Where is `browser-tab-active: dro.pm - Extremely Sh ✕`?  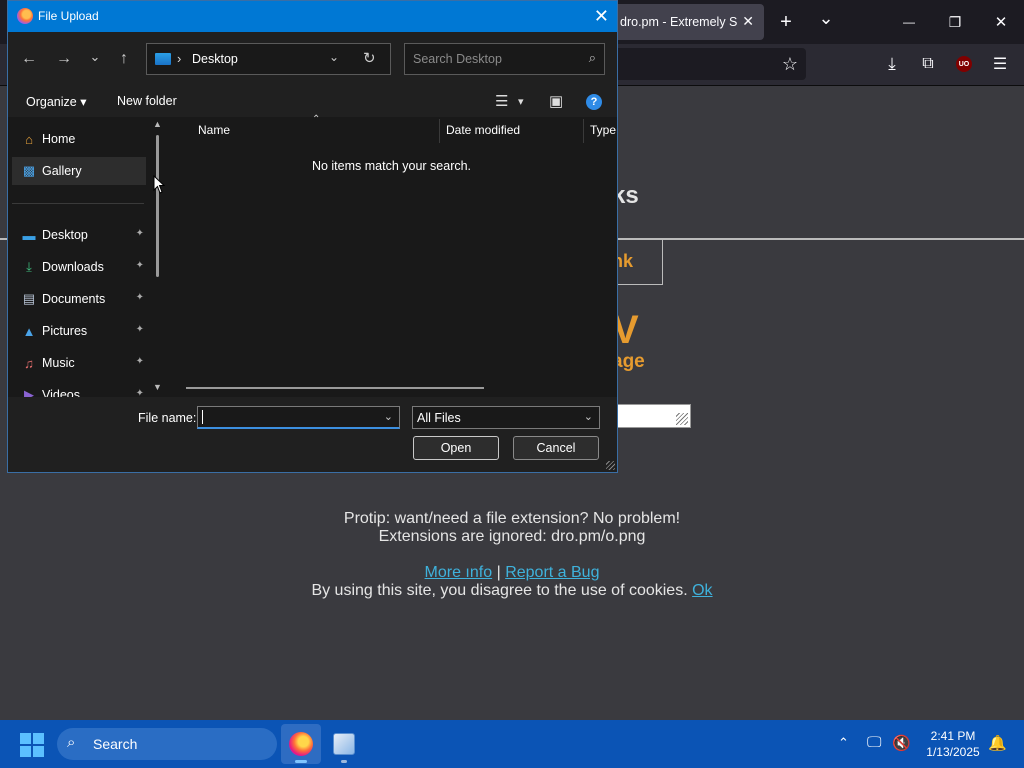 browser-tab-active: dro.pm - Extremely Sh ✕ is located at coordinates (688, 22).